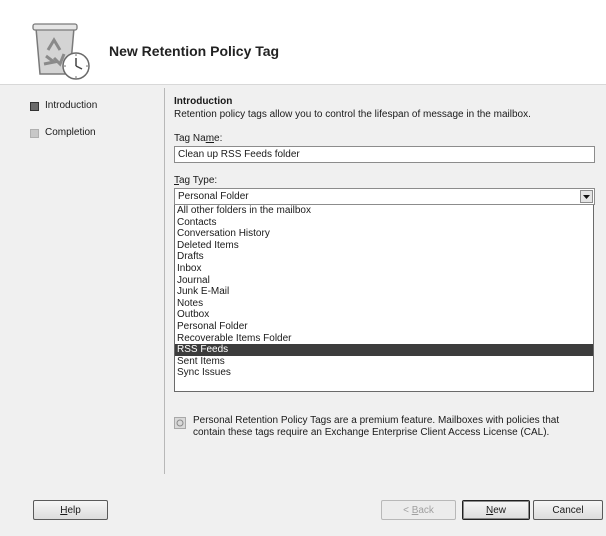 This screenshot has width=606, height=536. Describe the element at coordinates (500, 510) in the screenshot. I see `new-label: ew` at that location.